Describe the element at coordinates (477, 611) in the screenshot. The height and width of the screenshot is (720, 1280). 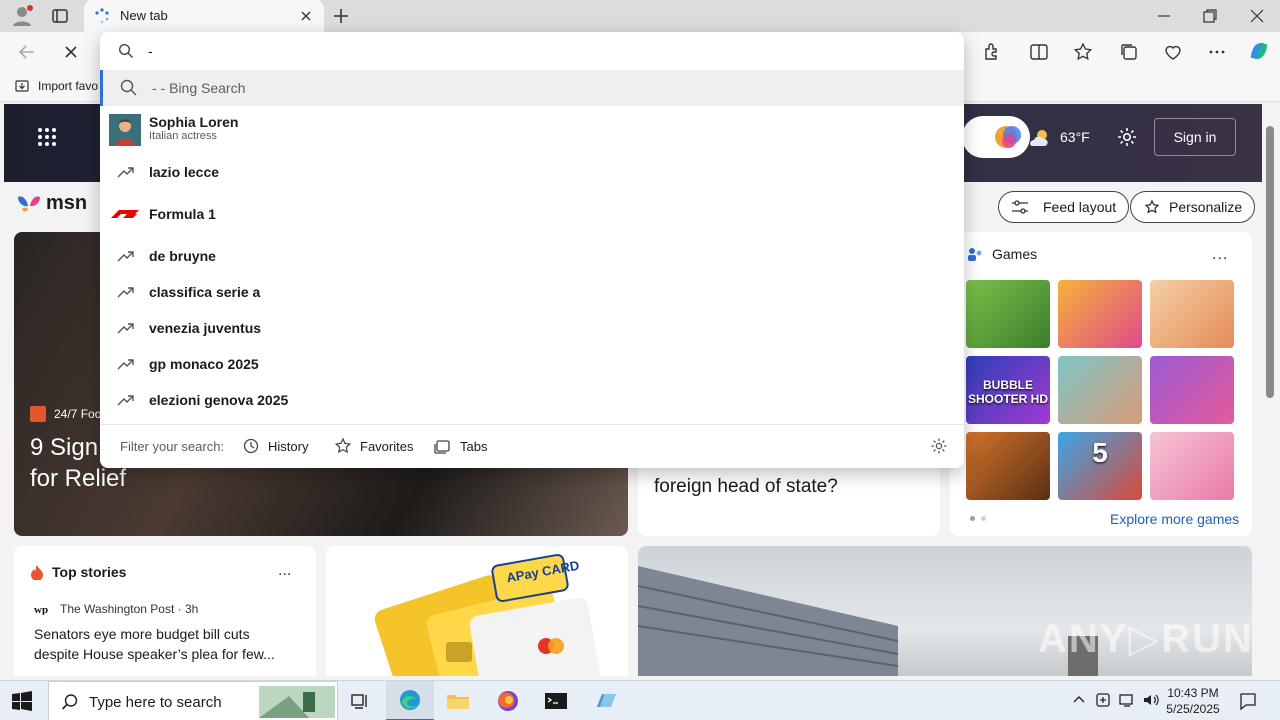
I see `ad-card: APay CARD` at that location.